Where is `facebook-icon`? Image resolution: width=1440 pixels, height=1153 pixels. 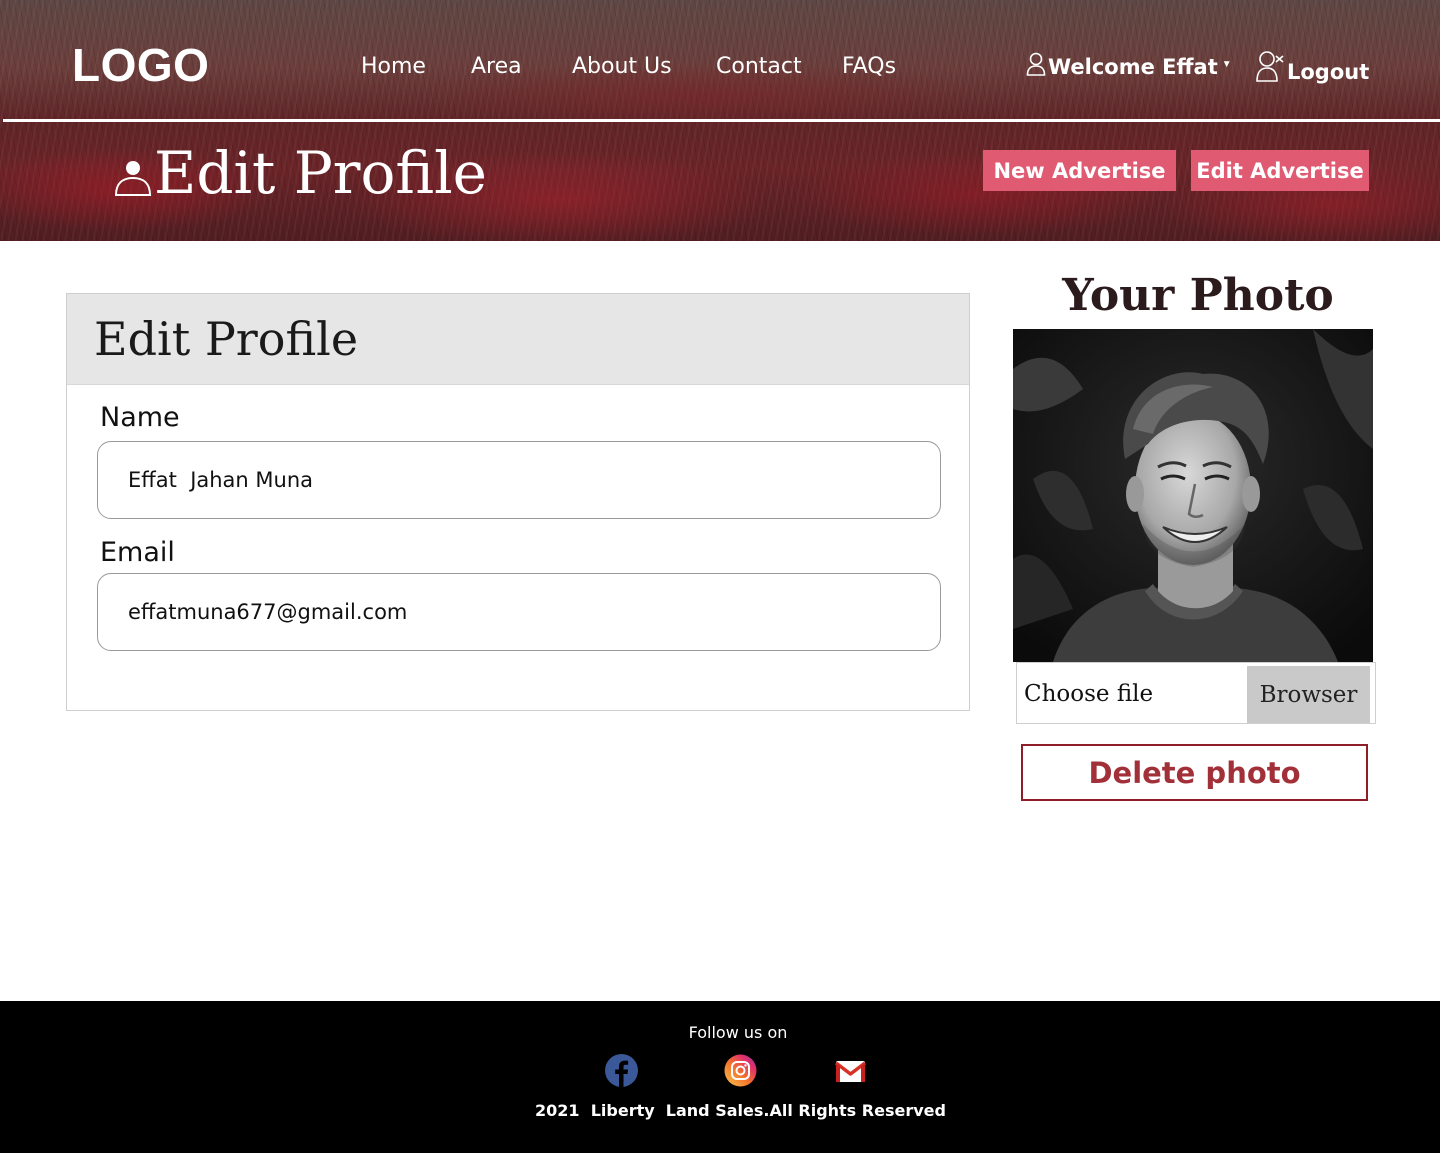
facebook-icon is located at coordinates (621, 1070).